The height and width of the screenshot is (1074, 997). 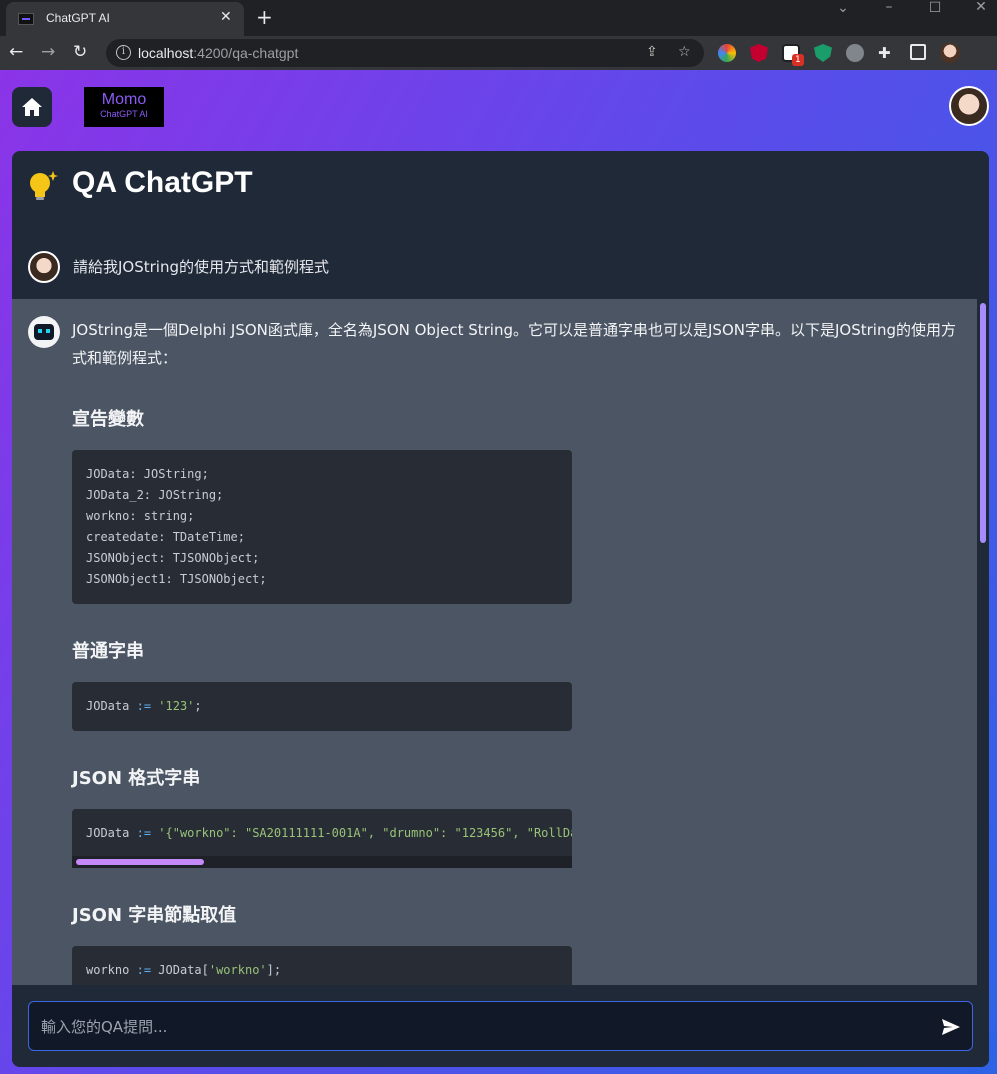 What do you see at coordinates (322, 965) in the screenshot?
I see `code-block: workno := JOData['workno'];` at bounding box center [322, 965].